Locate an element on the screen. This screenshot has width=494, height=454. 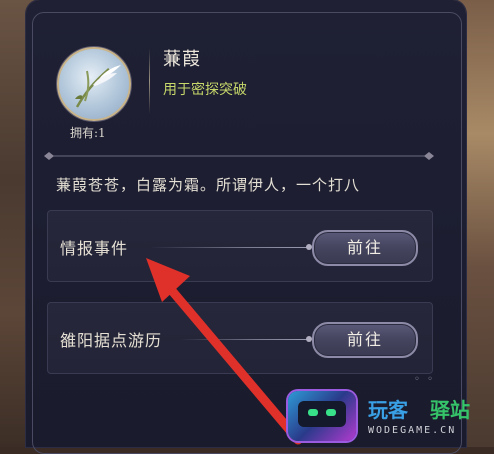
item-icon is located at coordinates (94, 84).